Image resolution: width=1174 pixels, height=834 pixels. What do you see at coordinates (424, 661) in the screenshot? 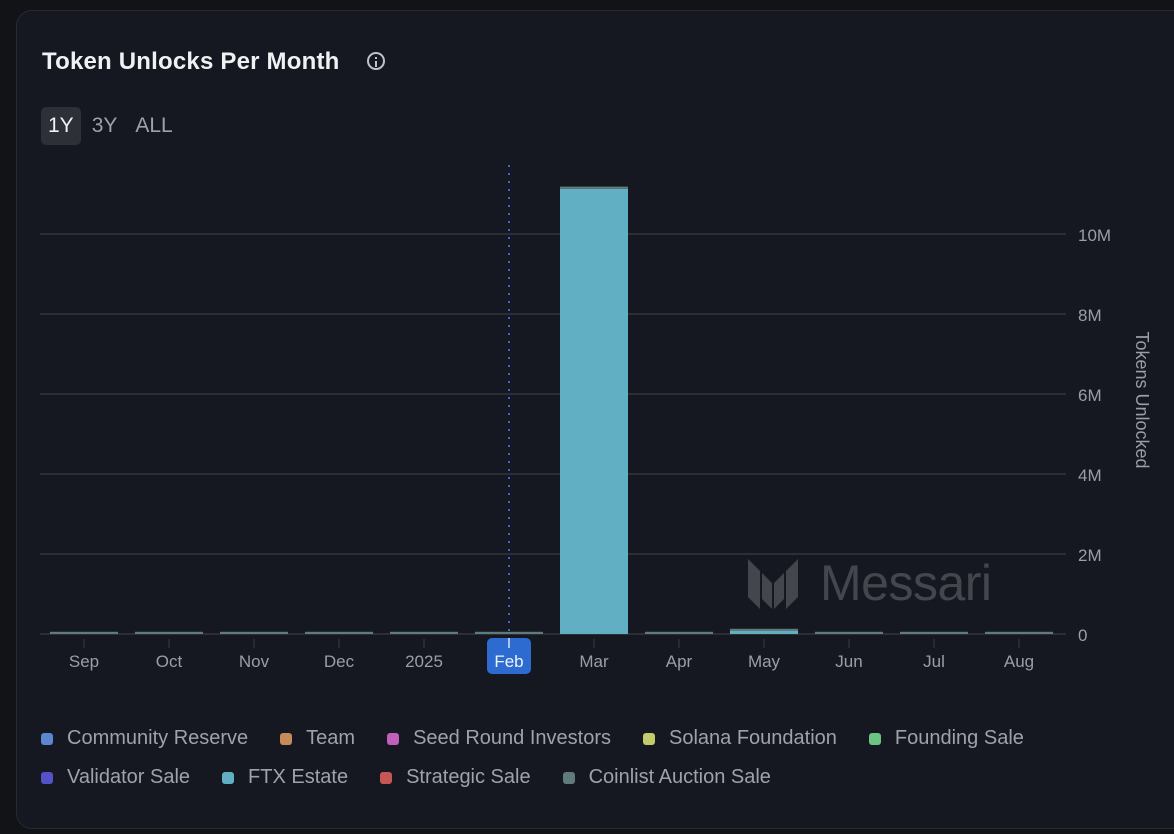
I see `x-tick-label: 2025` at bounding box center [424, 661].